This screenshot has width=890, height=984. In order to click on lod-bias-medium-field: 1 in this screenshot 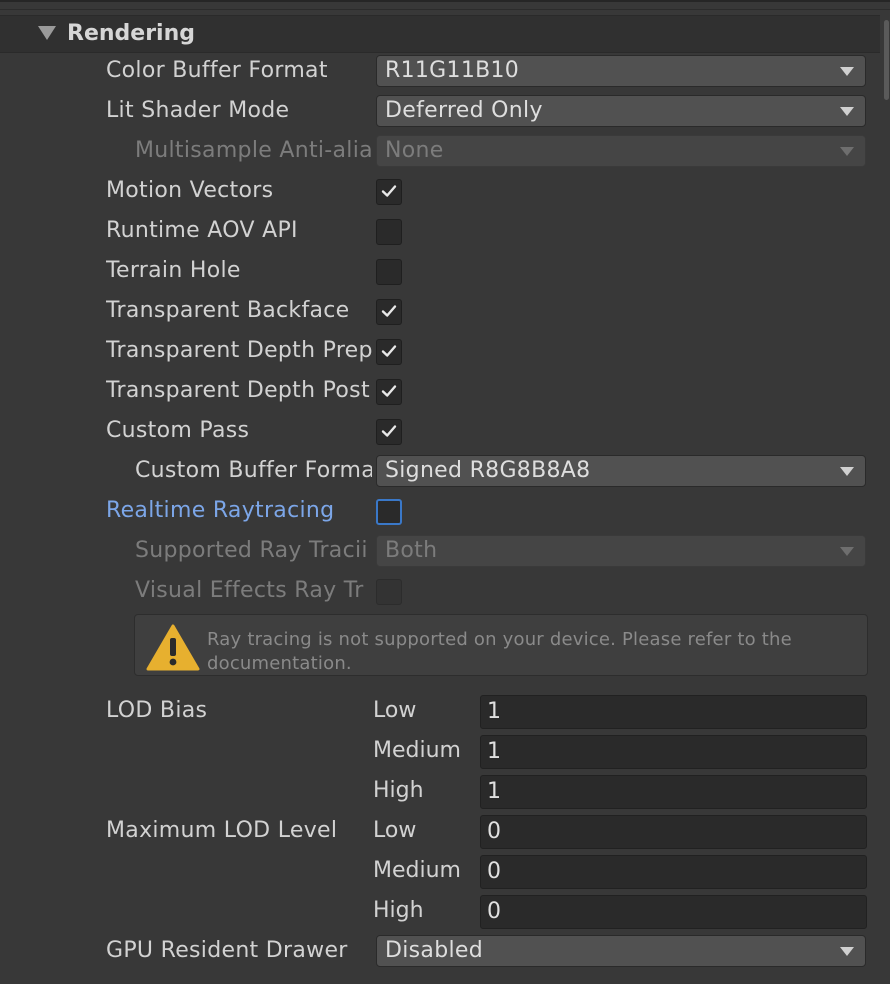, I will do `click(673, 752)`.